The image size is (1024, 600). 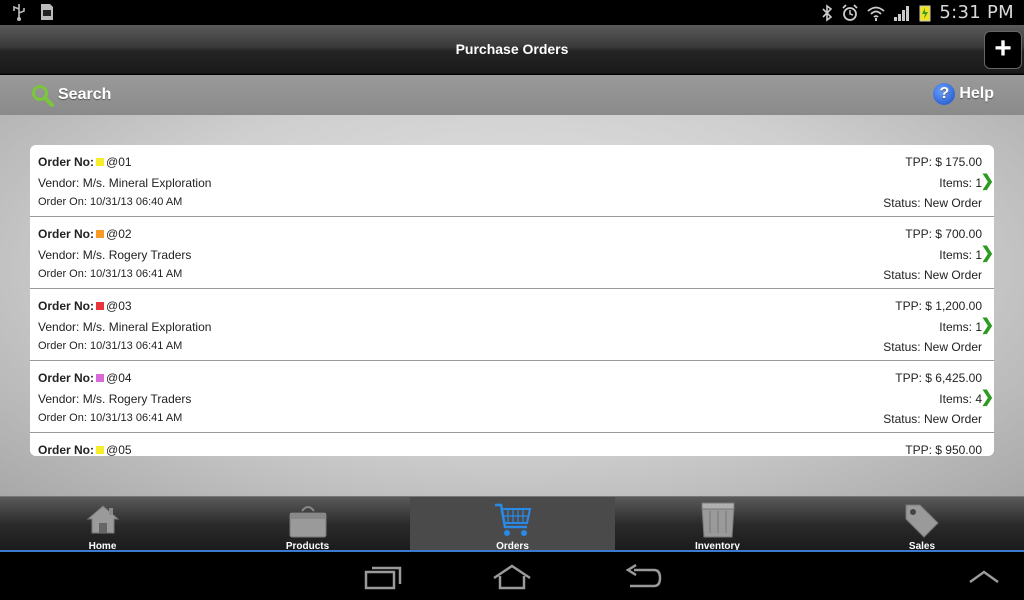 I want to click on help-button: ? Help, so click(x=963, y=94).